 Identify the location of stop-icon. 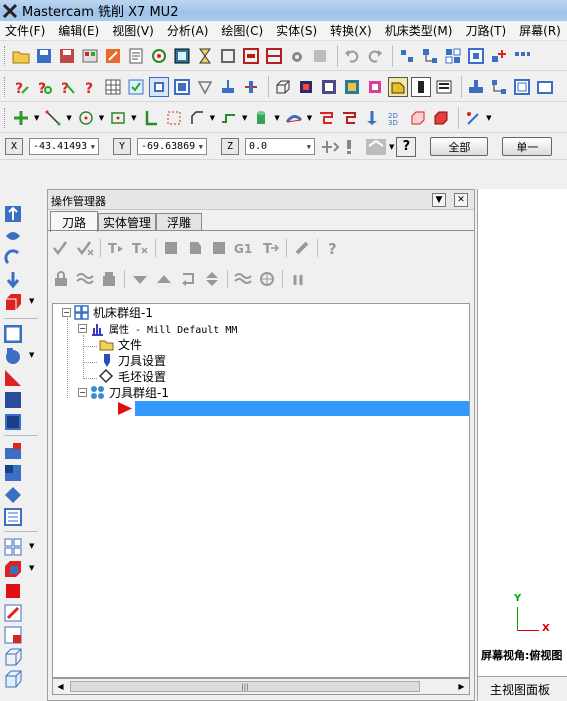
(219, 248).